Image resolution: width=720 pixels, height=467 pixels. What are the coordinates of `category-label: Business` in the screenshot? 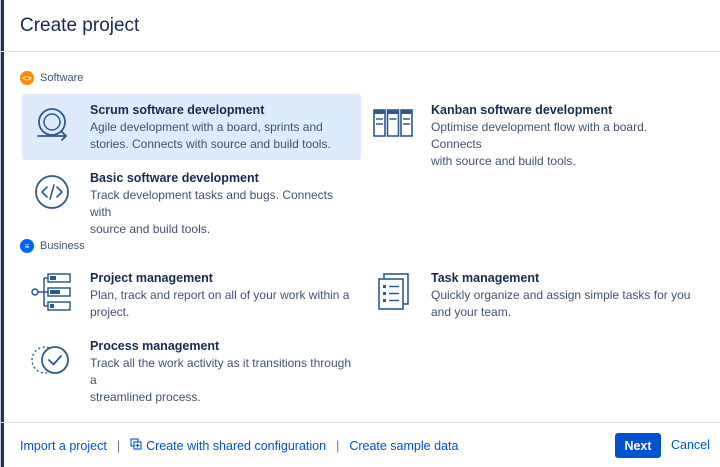 It's located at (62, 246).